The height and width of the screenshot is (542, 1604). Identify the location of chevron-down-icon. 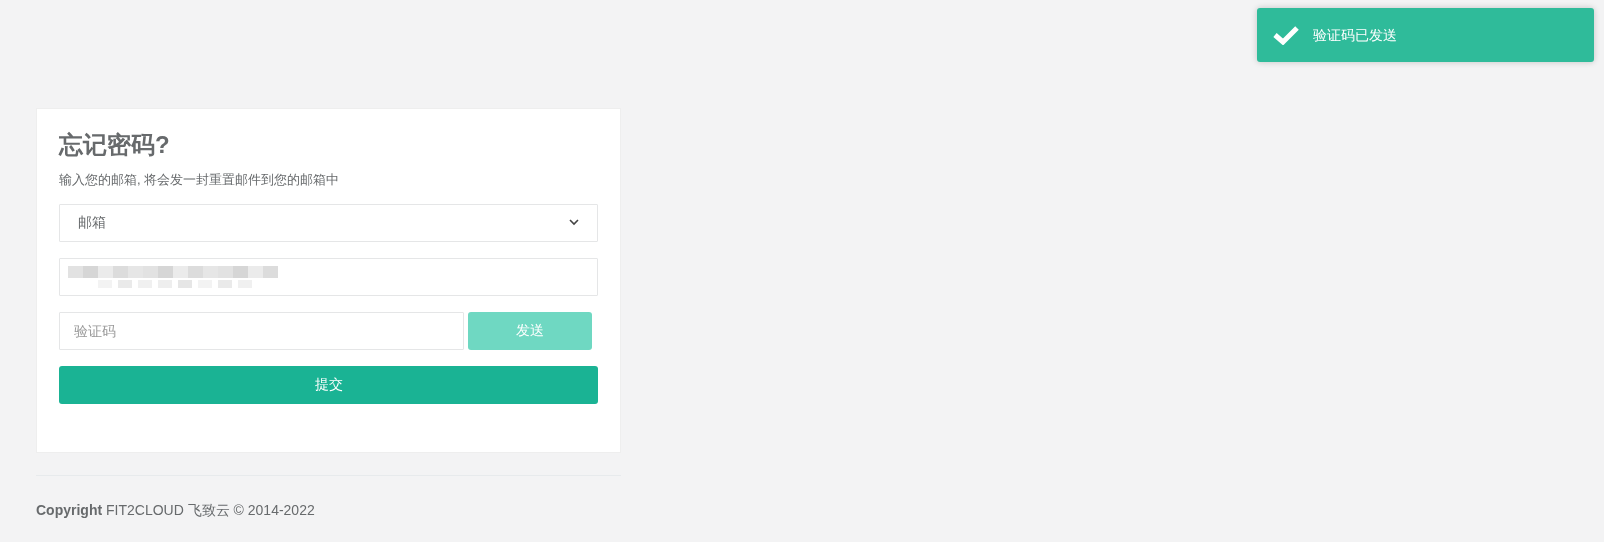
(574, 223).